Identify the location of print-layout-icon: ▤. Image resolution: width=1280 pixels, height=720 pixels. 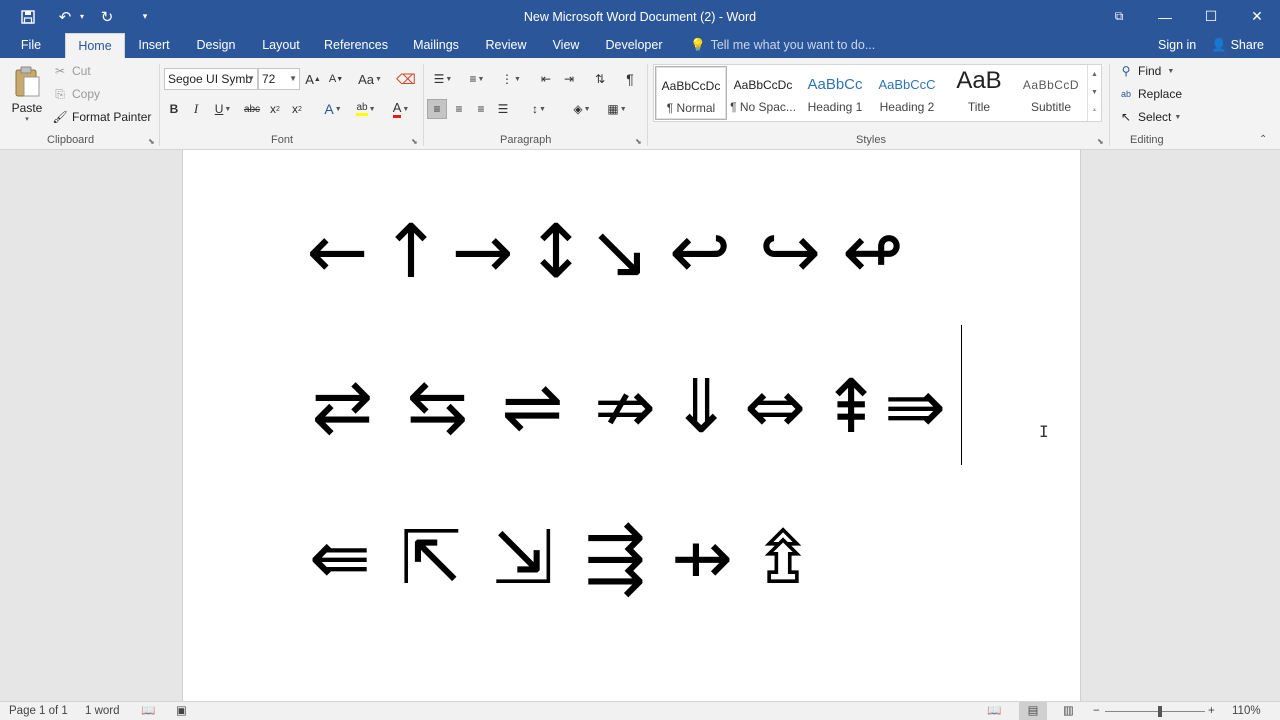
(1033, 711).